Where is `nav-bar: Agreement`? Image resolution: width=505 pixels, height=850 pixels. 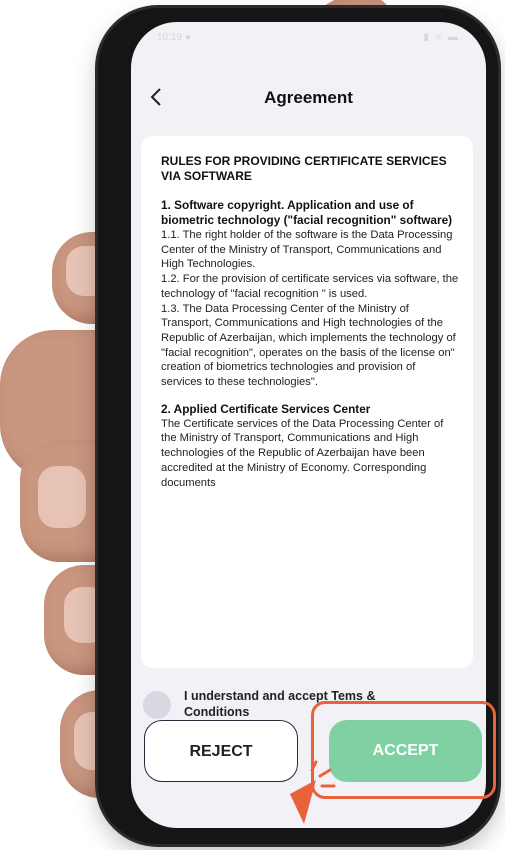 nav-bar: Agreement is located at coordinates (308, 104).